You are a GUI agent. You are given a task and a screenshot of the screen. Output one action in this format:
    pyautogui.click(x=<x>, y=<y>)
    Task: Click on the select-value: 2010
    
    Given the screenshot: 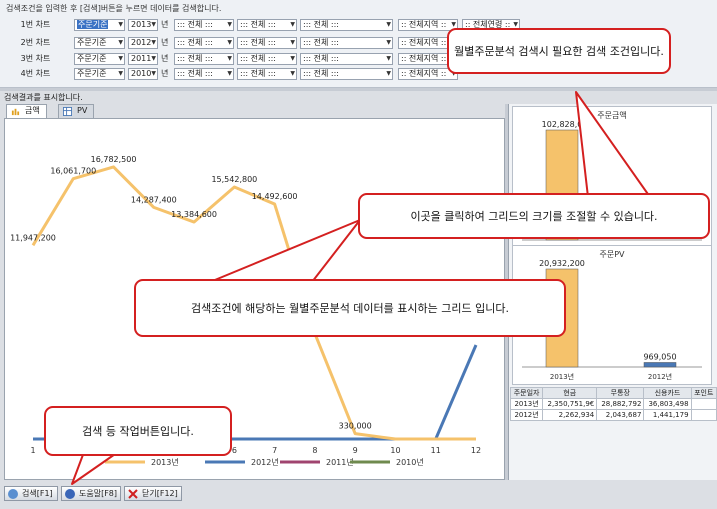 What is the action you would take?
    pyautogui.click(x=141, y=73)
    